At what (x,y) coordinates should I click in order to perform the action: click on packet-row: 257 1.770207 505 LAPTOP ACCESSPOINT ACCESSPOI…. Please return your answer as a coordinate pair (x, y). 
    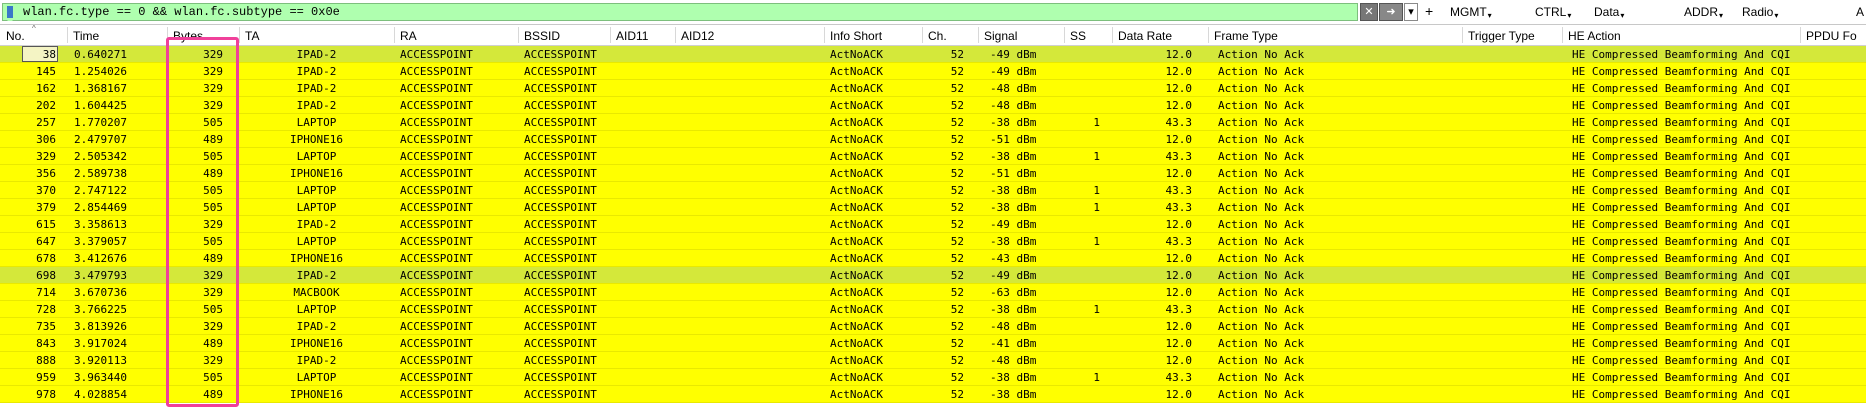
    Looking at the image, I should click on (933, 122).